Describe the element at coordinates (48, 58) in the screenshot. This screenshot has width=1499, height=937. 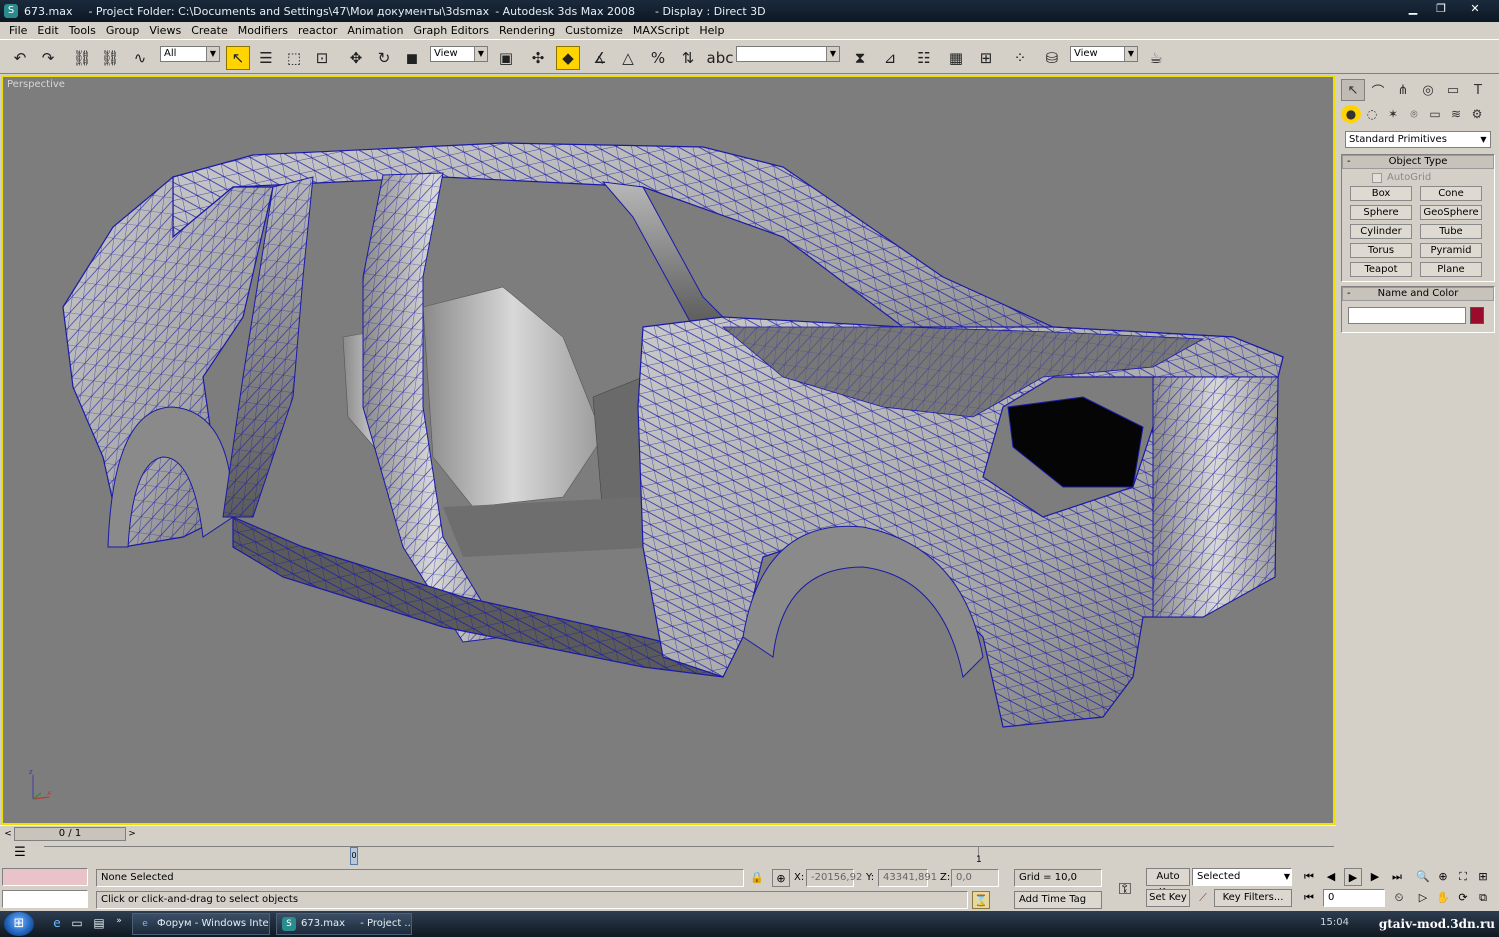
I see `redo-icon: ↷` at that location.